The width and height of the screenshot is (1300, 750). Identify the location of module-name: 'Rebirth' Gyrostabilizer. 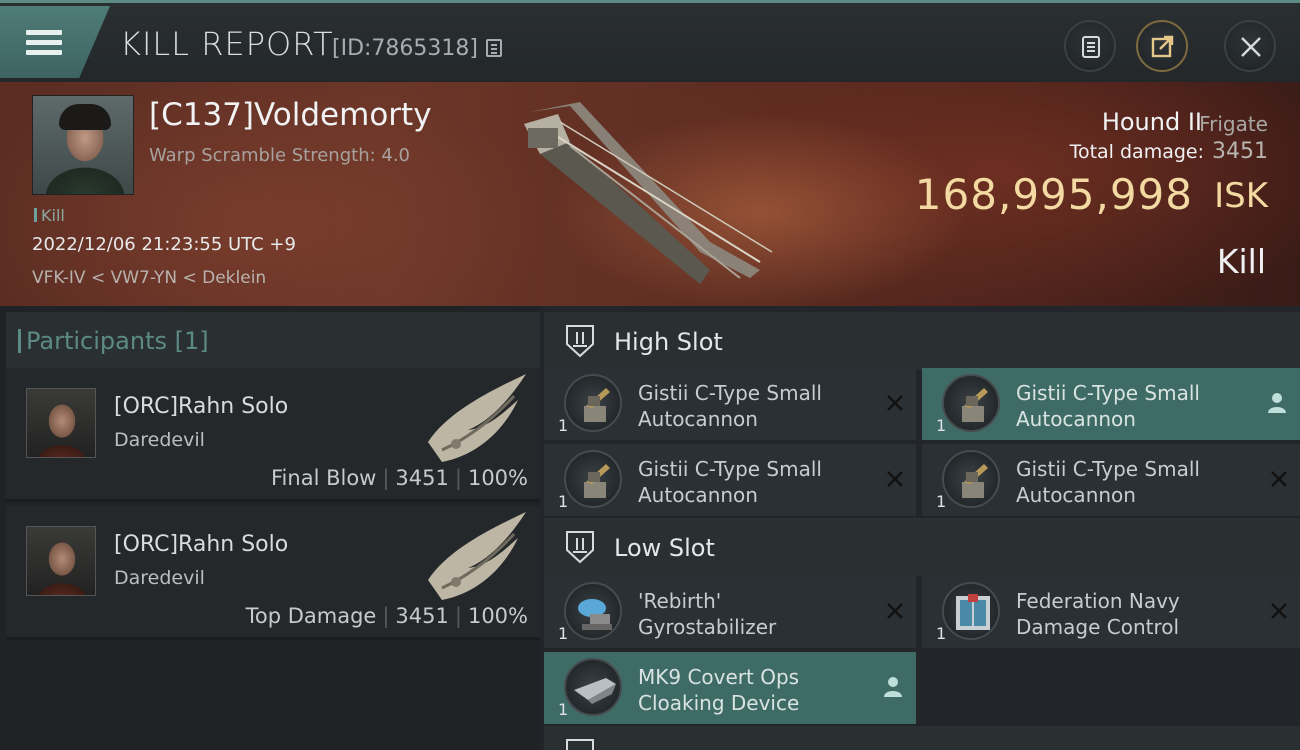
(707, 614).